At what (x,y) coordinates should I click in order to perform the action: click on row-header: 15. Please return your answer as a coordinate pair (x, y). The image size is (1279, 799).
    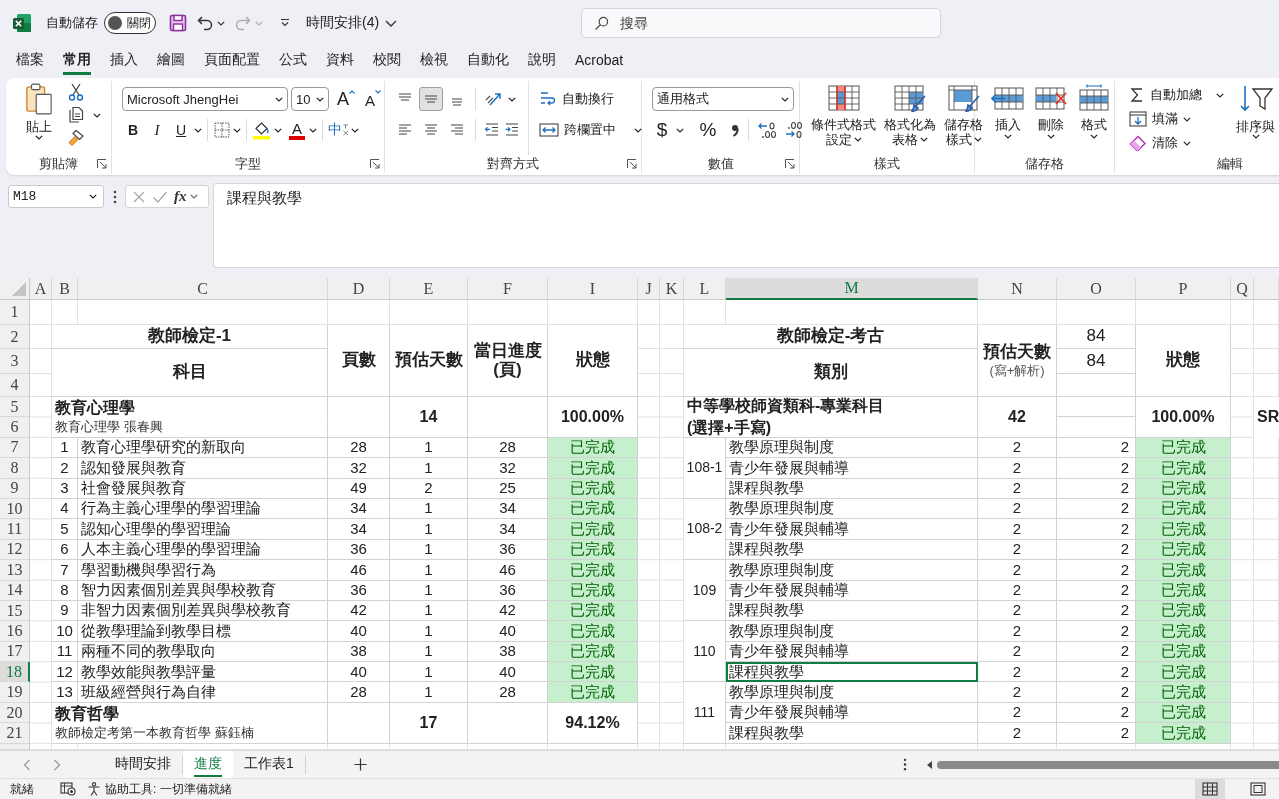
    Looking at the image, I should click on (15, 611).